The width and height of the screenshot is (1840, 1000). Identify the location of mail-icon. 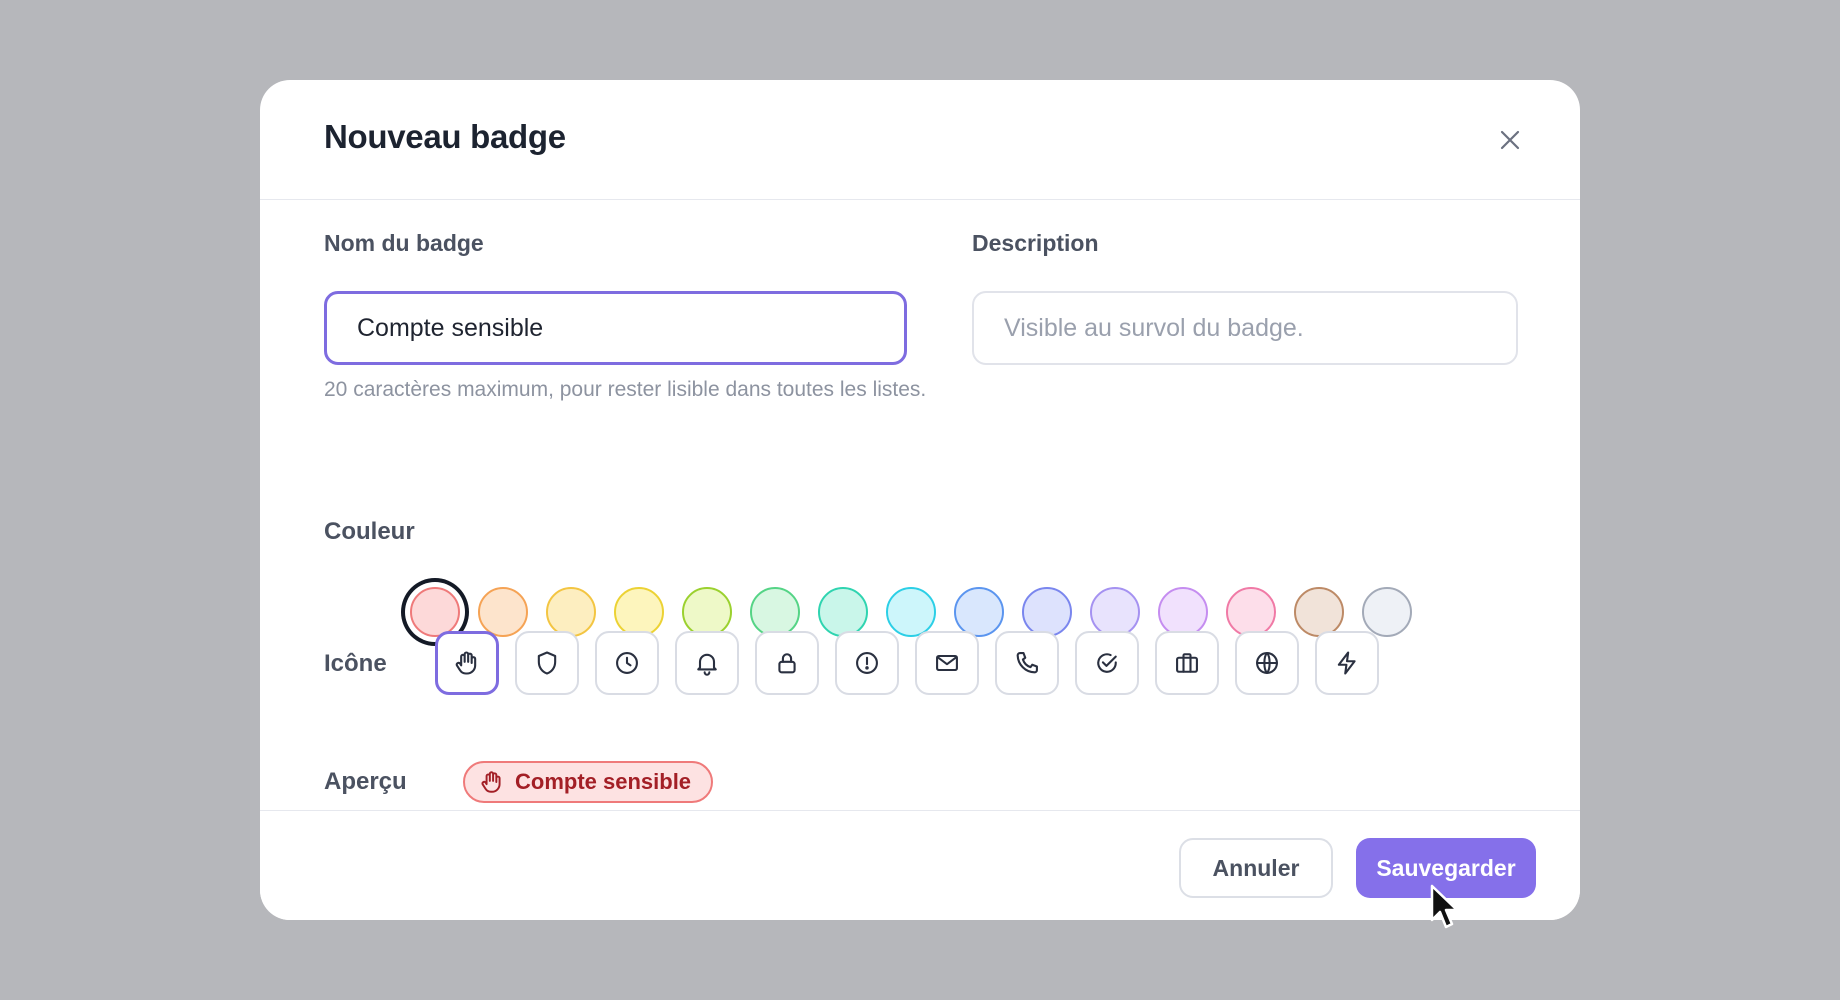
(947, 663).